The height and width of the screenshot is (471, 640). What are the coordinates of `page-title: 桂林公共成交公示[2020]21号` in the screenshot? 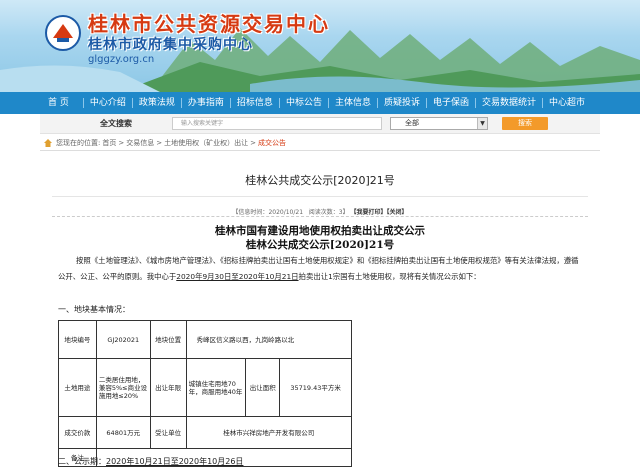 It's located at (320, 180).